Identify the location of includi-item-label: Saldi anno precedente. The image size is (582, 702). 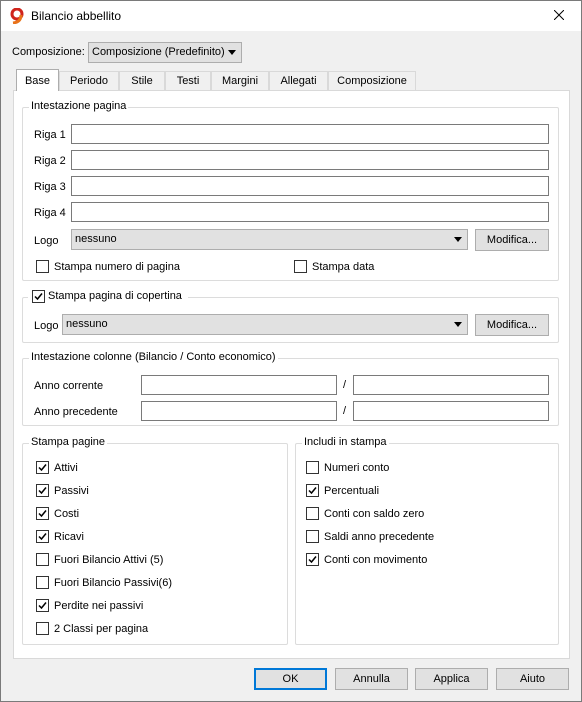
(379, 537).